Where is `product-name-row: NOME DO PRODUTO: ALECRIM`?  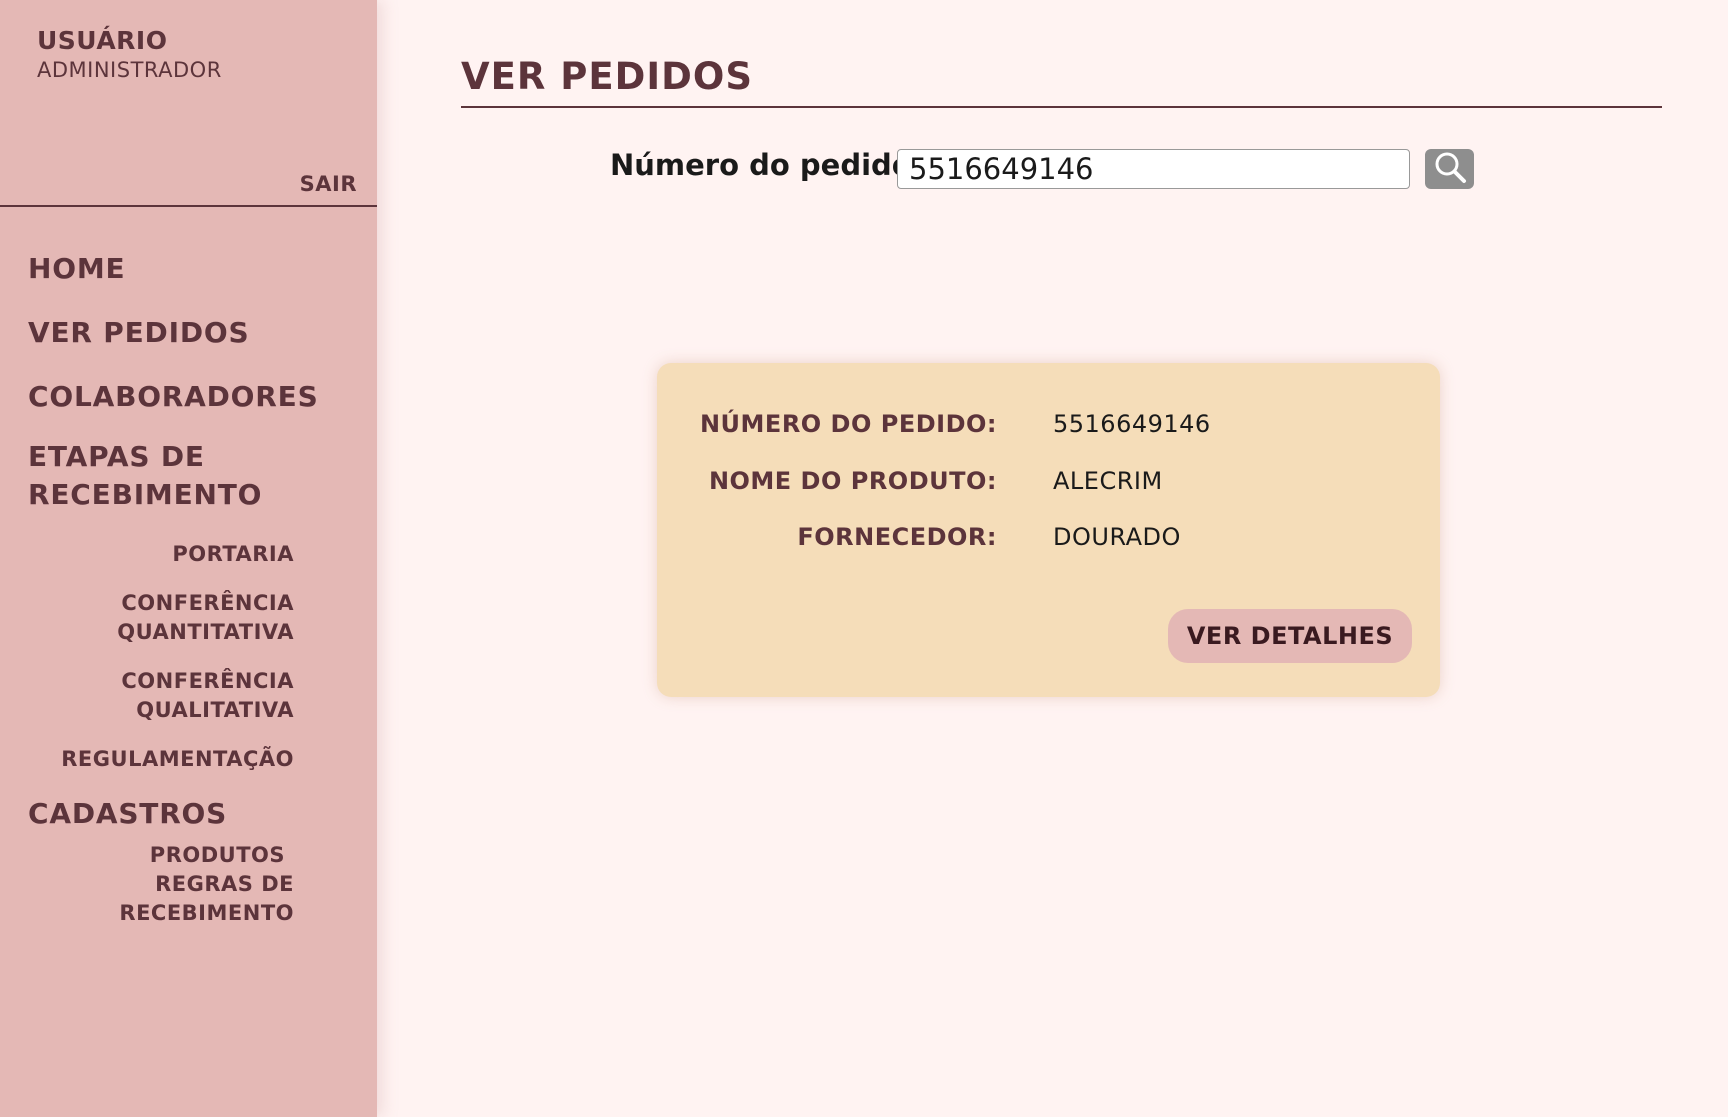
product-name-row: NOME DO PRODUTO: ALECRIM is located at coordinates (1048, 483).